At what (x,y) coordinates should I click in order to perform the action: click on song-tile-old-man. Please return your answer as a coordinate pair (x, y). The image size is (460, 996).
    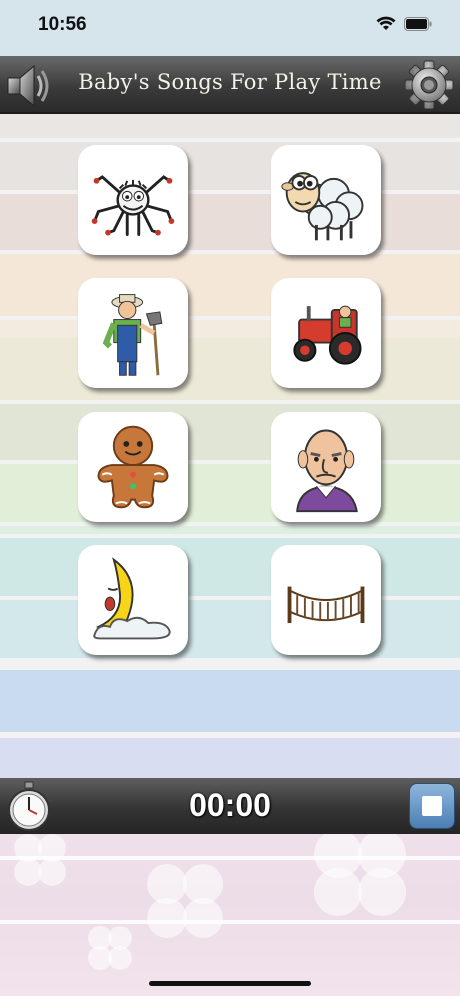
    Looking at the image, I should click on (326, 467).